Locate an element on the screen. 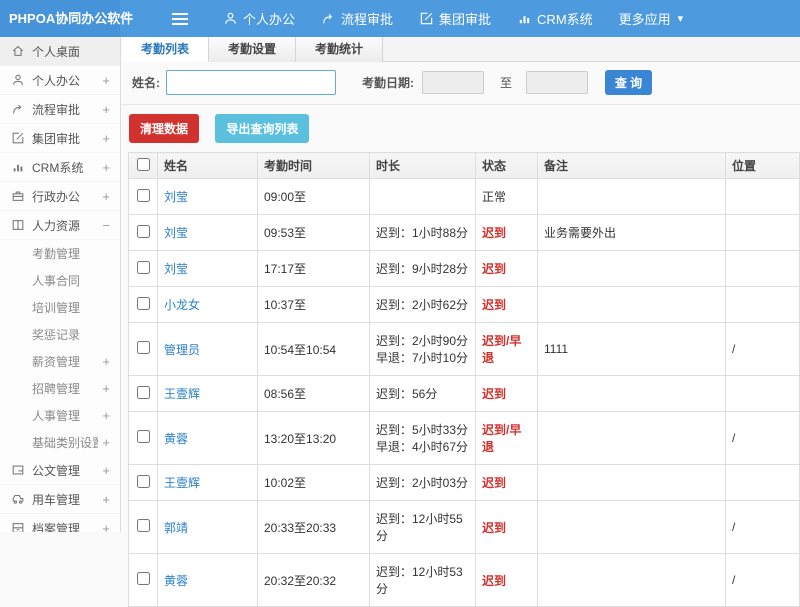  nav-item-label: 集团审批 is located at coordinates (465, 18).